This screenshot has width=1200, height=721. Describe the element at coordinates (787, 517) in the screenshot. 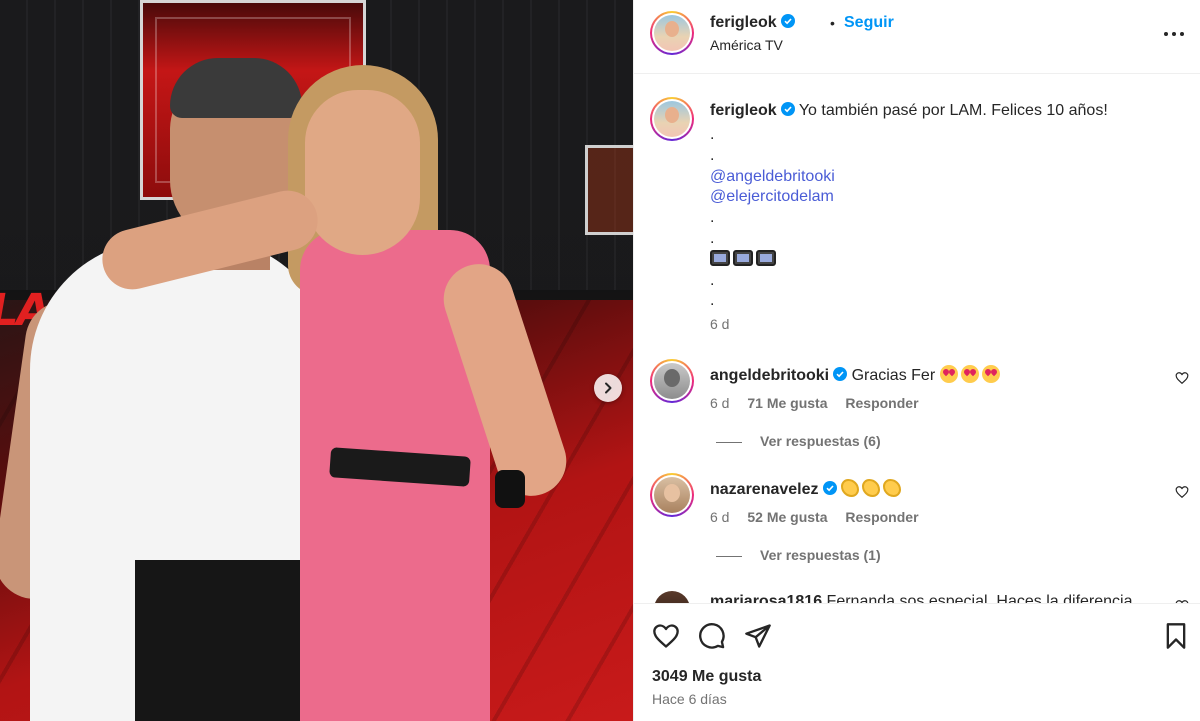

I see `comment-likes: 52 Me gusta` at that location.